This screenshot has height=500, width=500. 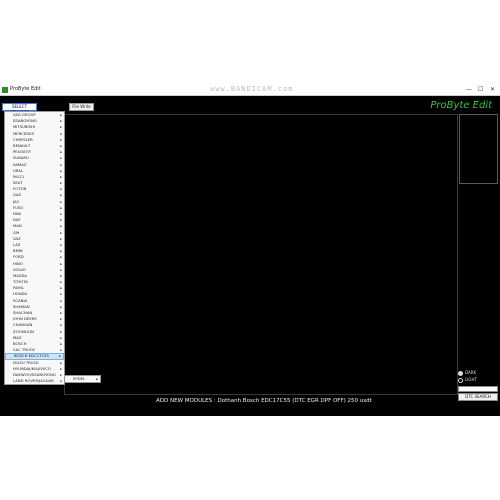 What do you see at coordinates (24, 127) in the screenshot?
I see `menu-item-label: MITSUBISHI` at bounding box center [24, 127].